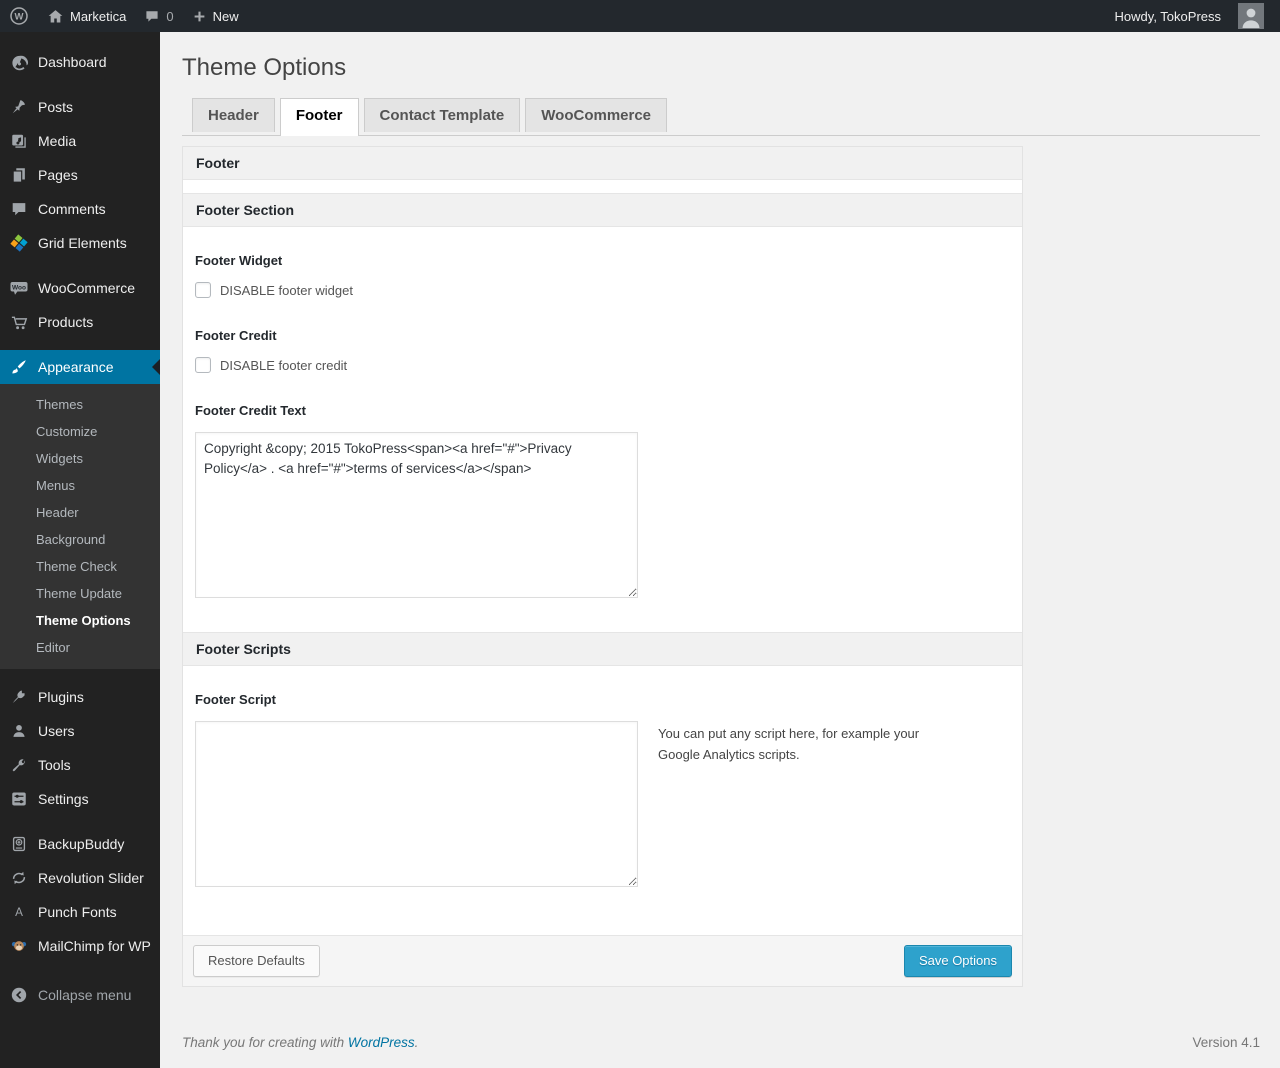 The width and height of the screenshot is (1280, 1068). Describe the element at coordinates (58, 175) in the screenshot. I see `sidebar-item-label: Pages` at that location.